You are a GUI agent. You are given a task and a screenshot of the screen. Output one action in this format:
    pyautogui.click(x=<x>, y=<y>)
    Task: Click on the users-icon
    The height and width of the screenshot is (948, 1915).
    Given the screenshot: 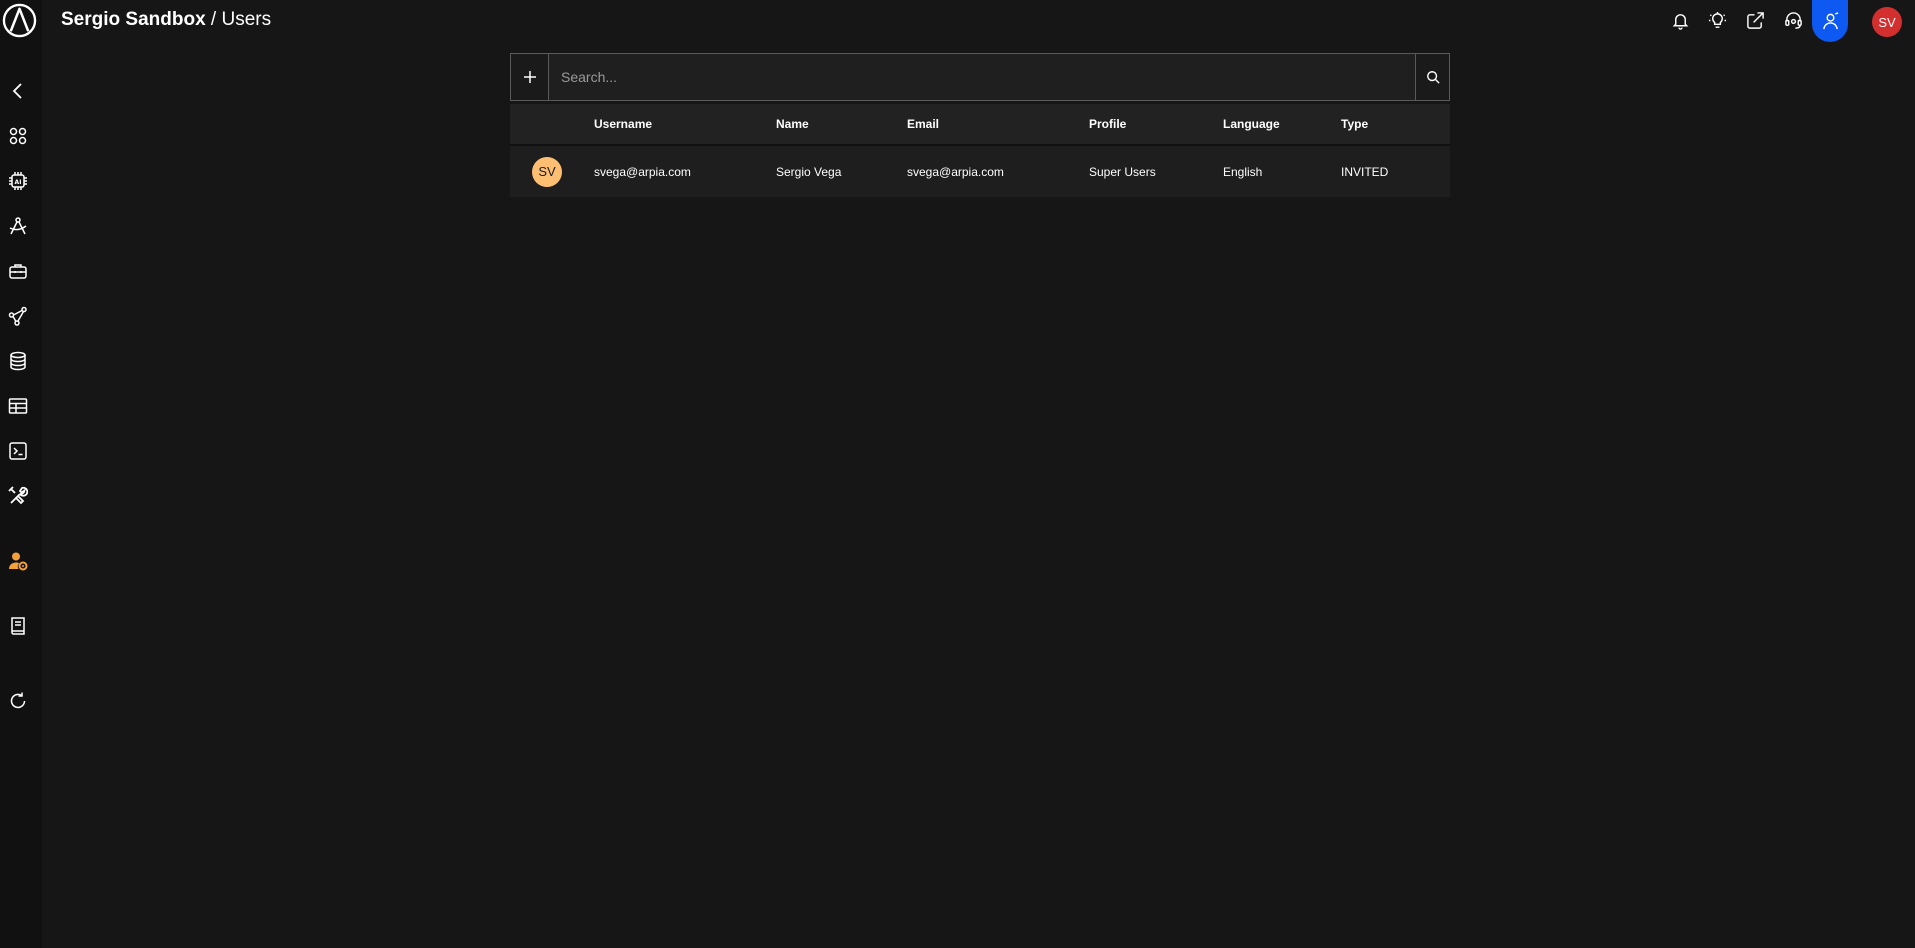 What is the action you would take?
    pyautogui.click(x=1830, y=20)
    